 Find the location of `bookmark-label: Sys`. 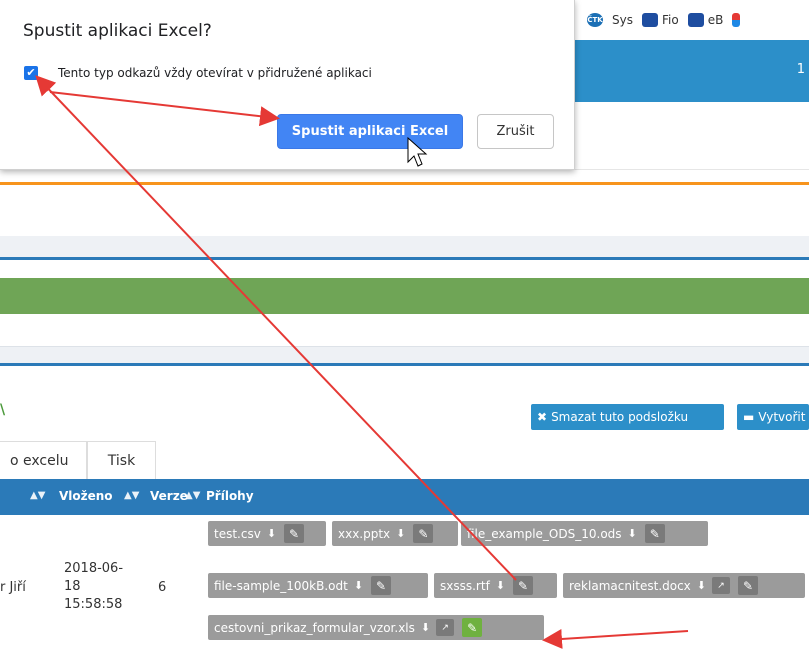

bookmark-label: Sys is located at coordinates (622, 20).